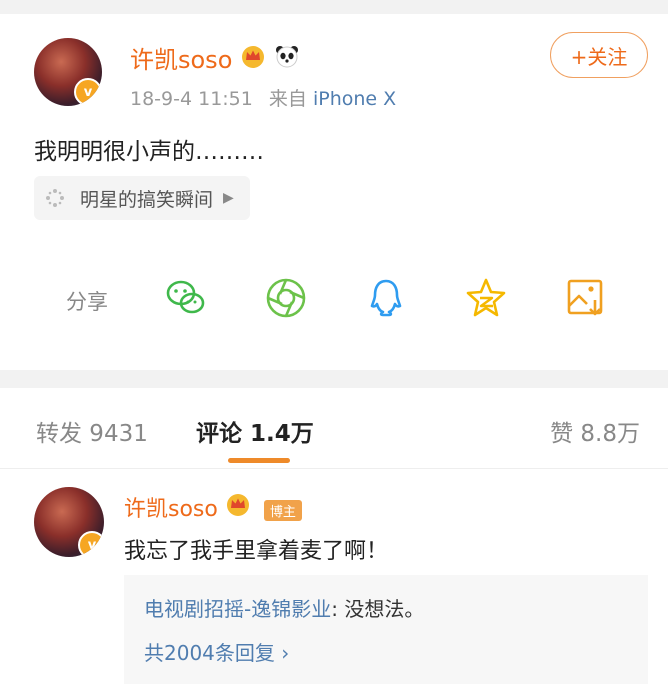  I want to click on share-label: 分享, so click(87, 302).